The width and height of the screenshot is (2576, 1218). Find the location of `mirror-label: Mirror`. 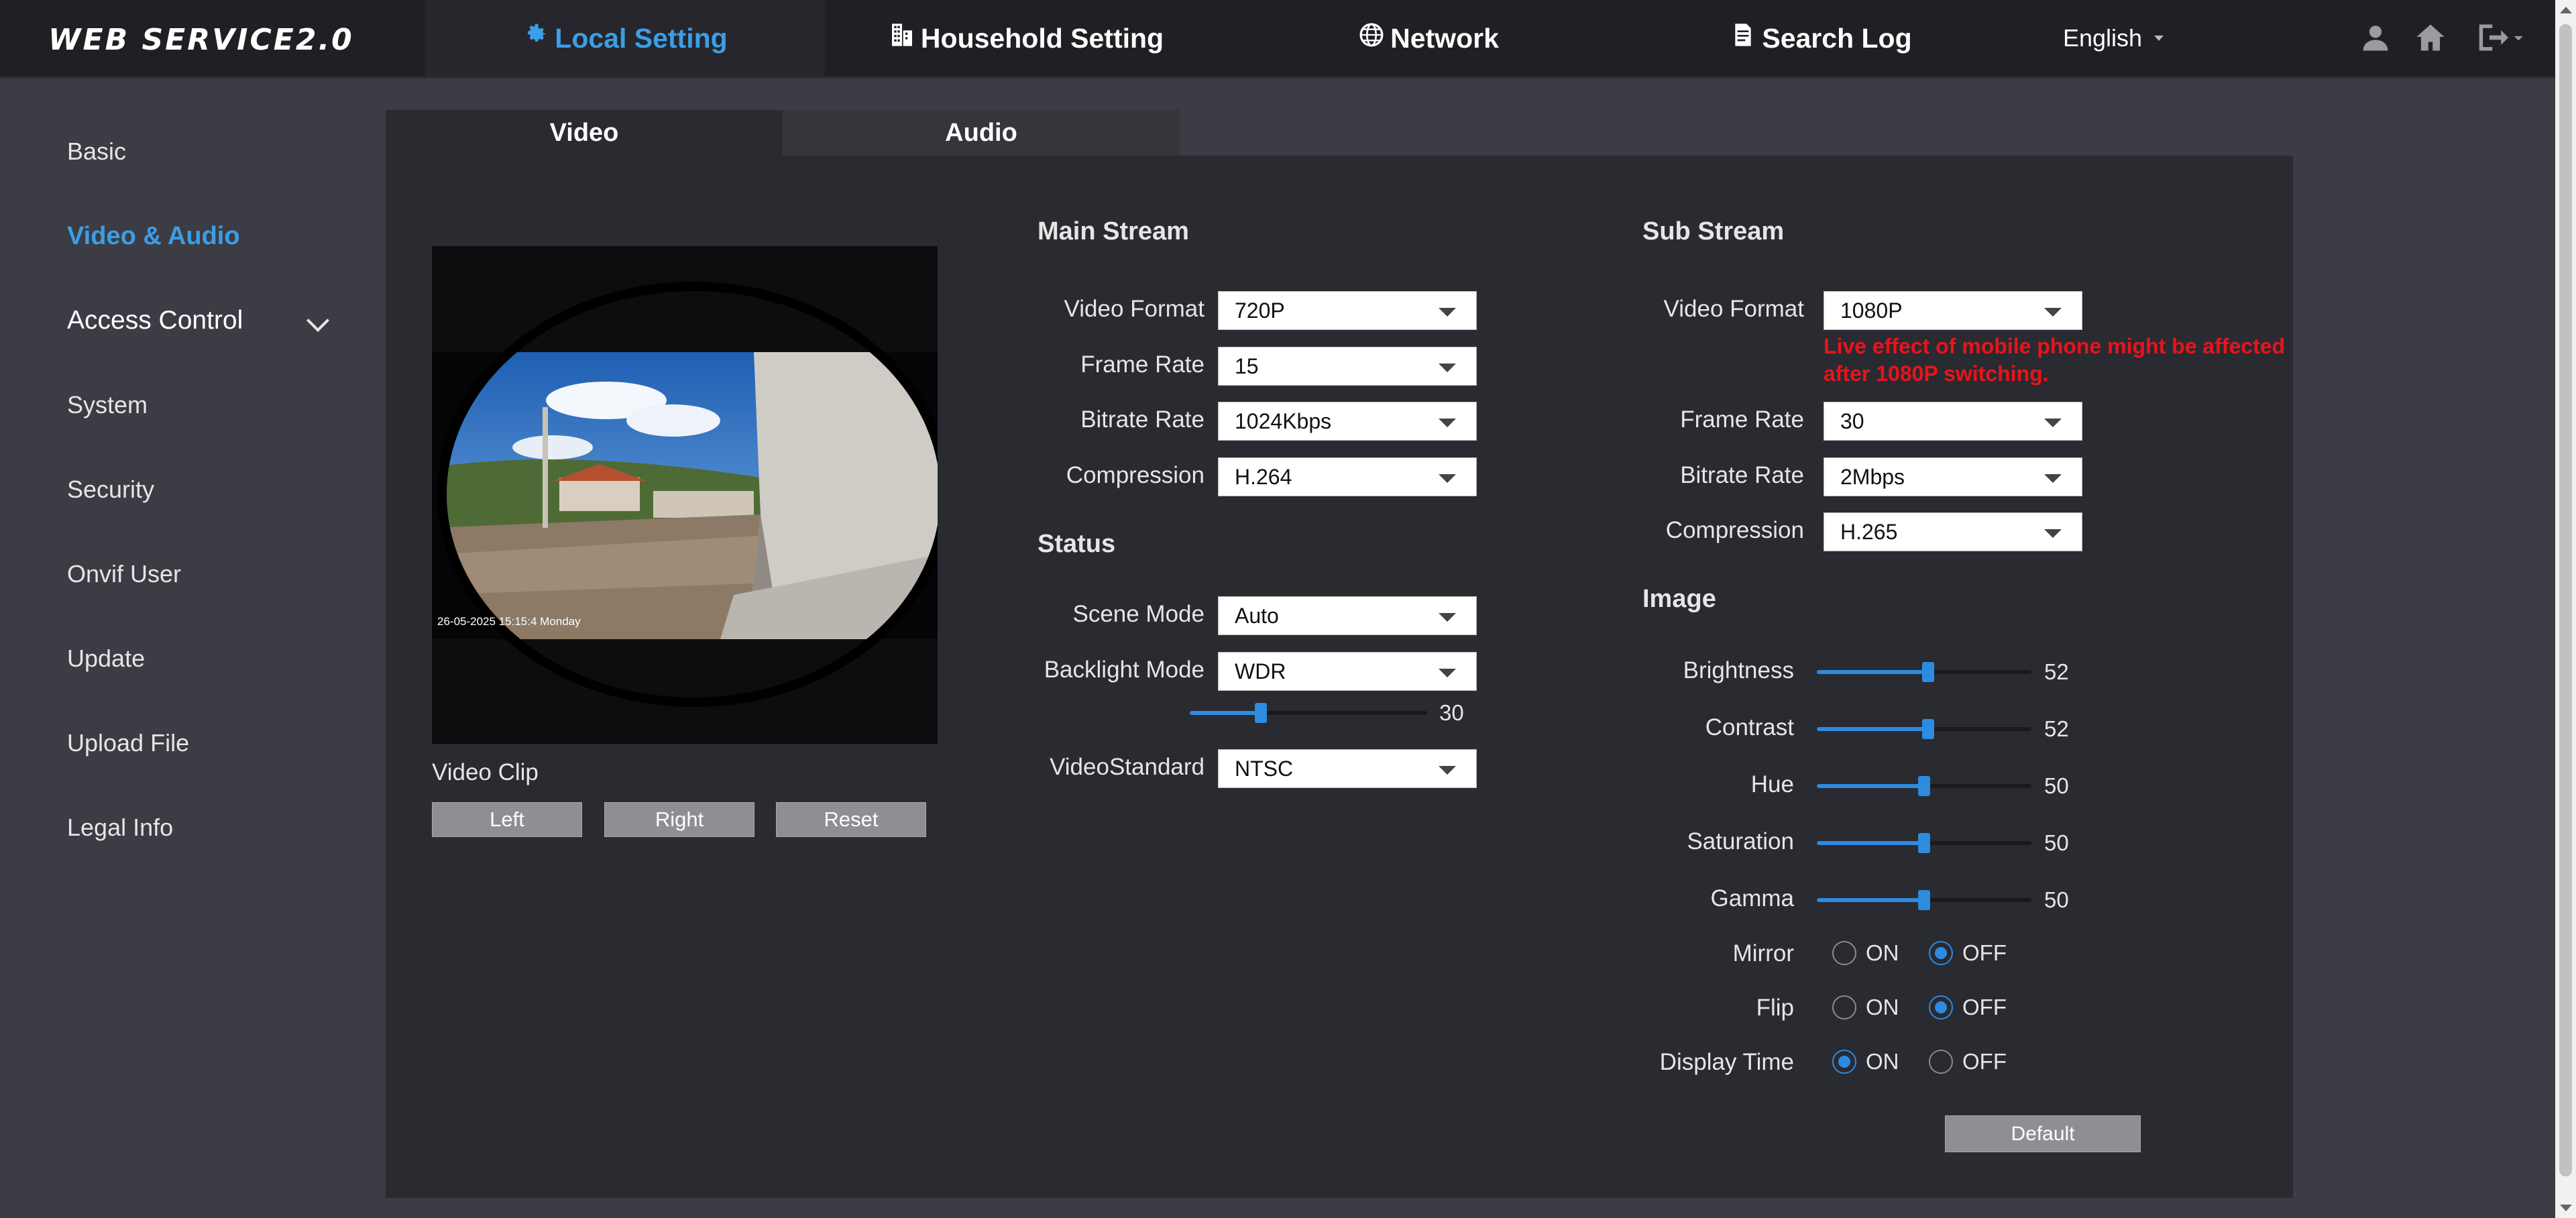

mirror-label: Mirror is located at coordinates (1763, 953).